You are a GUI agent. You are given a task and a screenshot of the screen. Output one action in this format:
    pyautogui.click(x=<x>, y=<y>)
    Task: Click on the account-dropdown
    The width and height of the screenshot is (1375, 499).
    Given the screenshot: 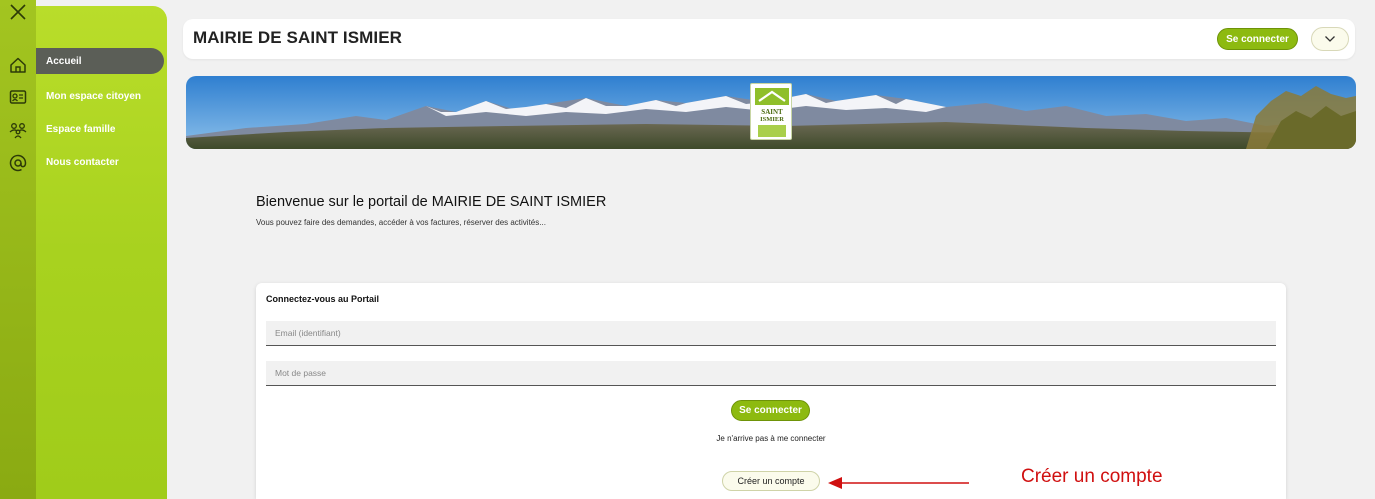 What is the action you would take?
    pyautogui.click(x=1330, y=39)
    